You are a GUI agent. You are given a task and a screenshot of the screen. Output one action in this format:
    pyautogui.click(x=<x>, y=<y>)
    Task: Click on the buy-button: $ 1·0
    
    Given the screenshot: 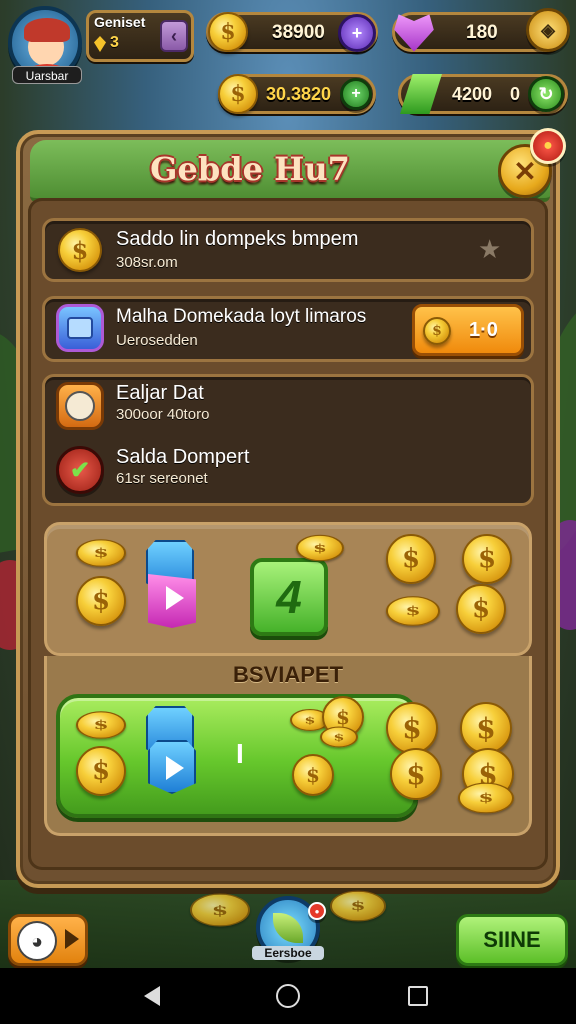 What is the action you would take?
    pyautogui.click(x=468, y=330)
    